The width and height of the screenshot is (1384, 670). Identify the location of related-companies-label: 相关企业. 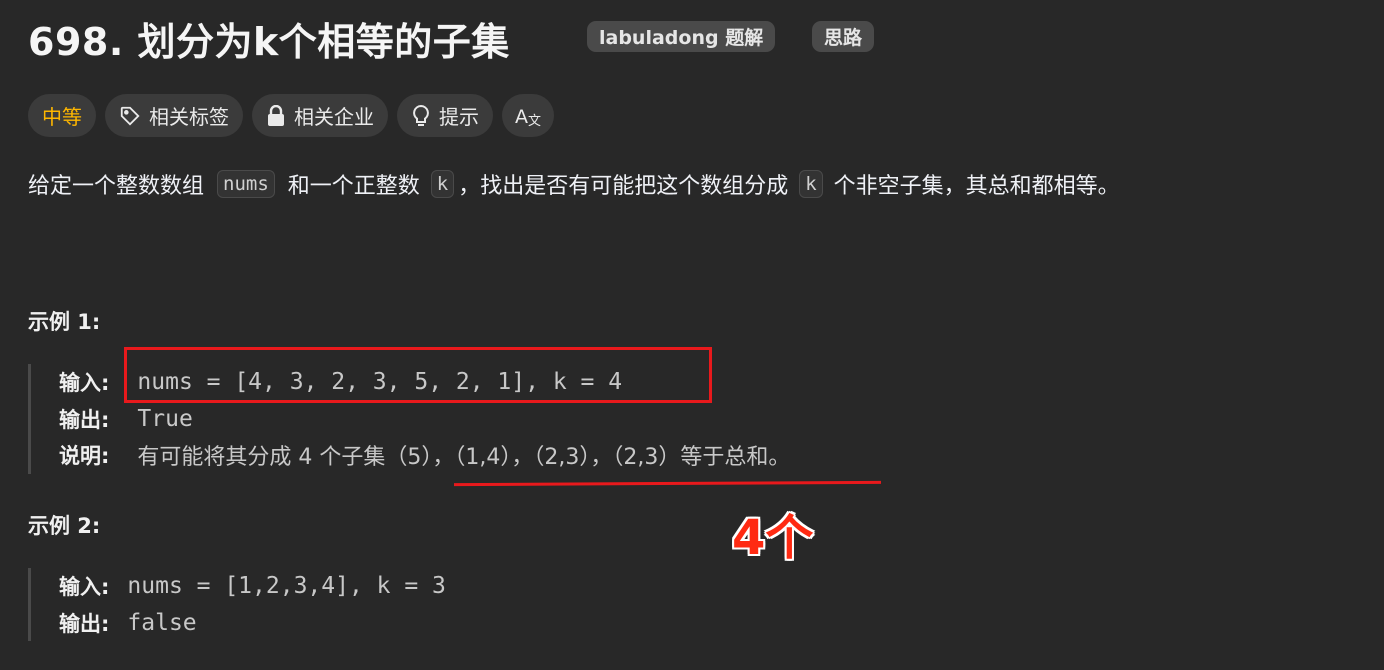
(334, 117).